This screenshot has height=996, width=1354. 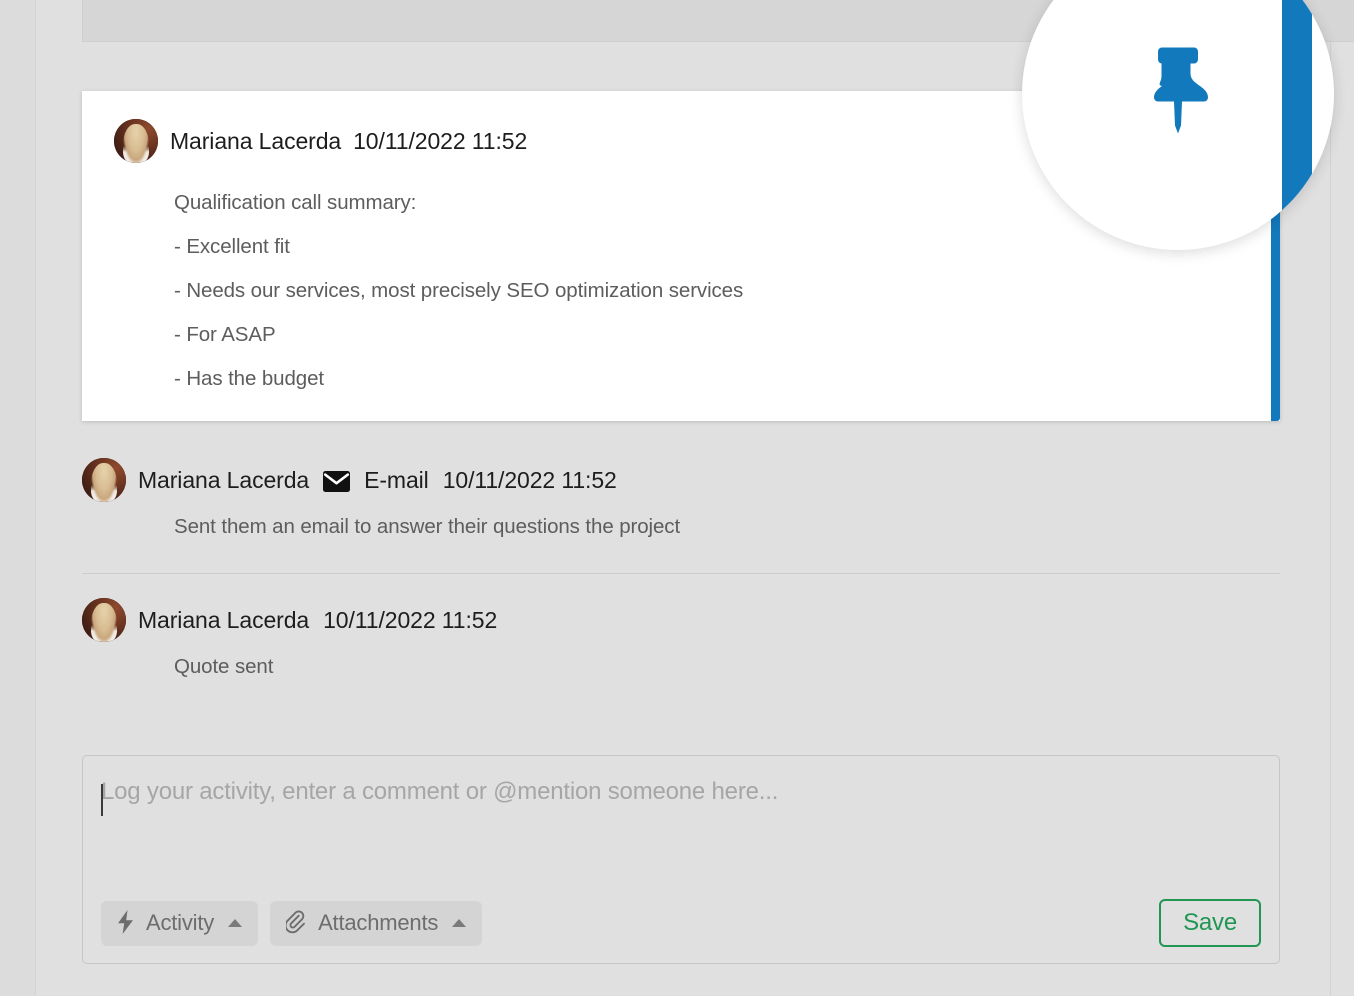 What do you see at coordinates (681, 923) in the screenshot?
I see `composer-toolbar: Activity Attachments Save` at bounding box center [681, 923].